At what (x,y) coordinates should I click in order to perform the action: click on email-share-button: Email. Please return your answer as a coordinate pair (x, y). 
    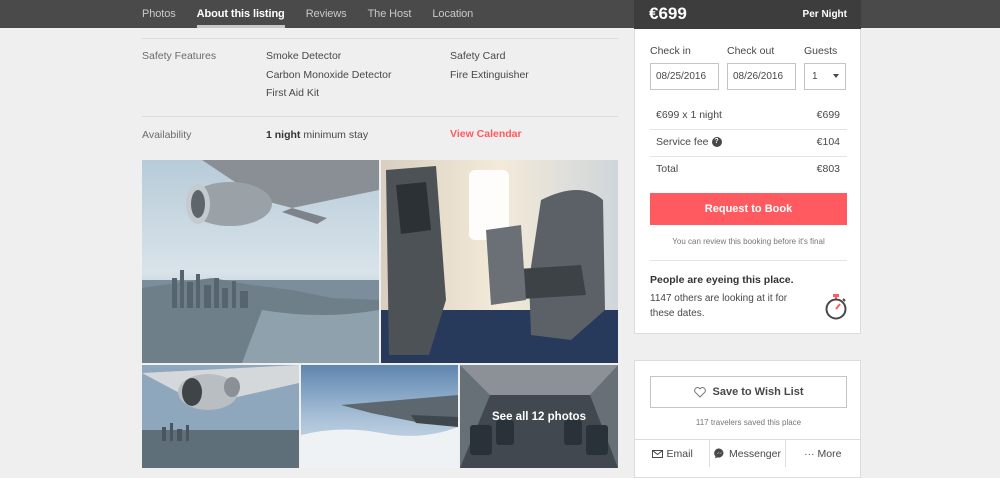
    Looking at the image, I should click on (673, 453).